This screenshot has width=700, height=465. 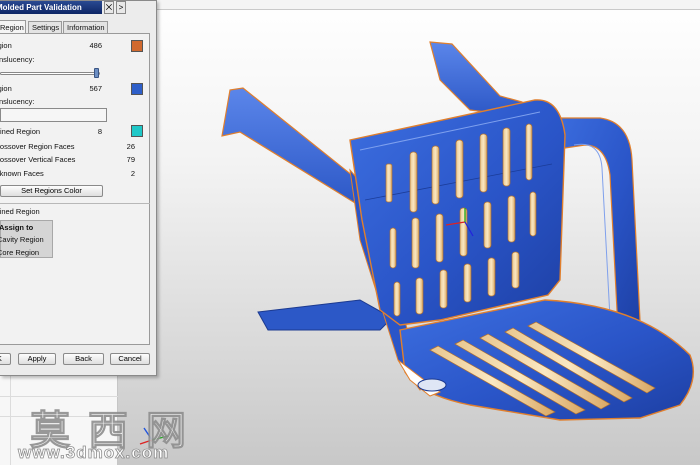 I want to click on crossover-vertical-faces-row: Crossover Vertical Faces 79, so click(x=75, y=160).